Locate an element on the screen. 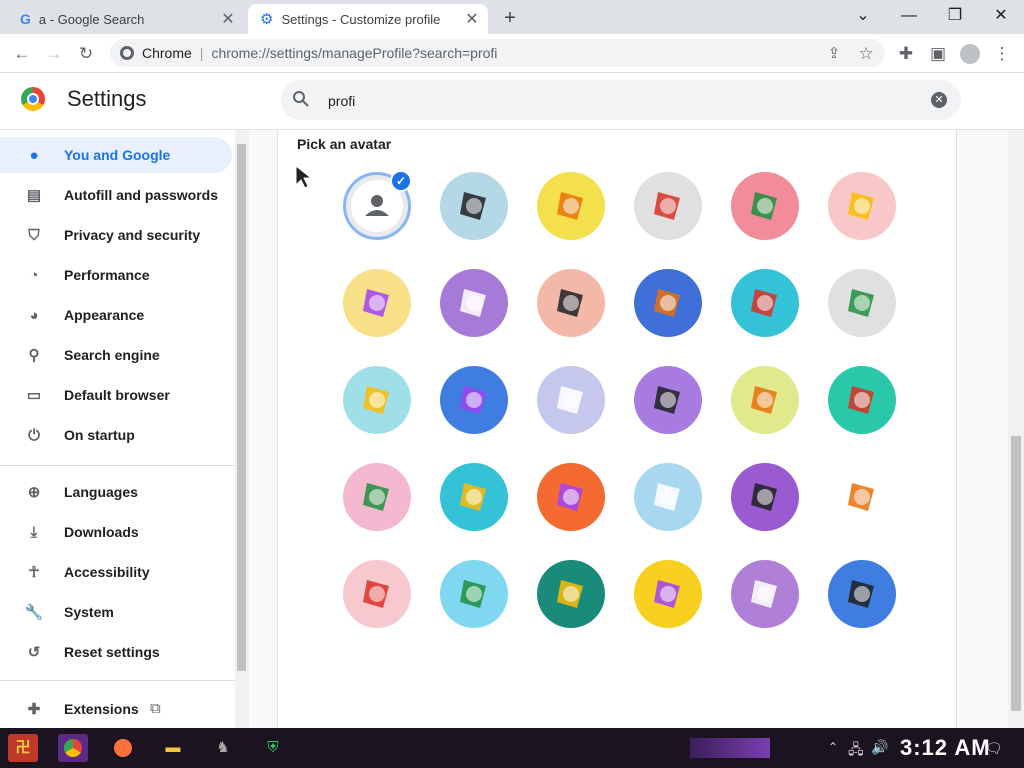  security-shield-icon: ⛨ is located at coordinates (273, 748).